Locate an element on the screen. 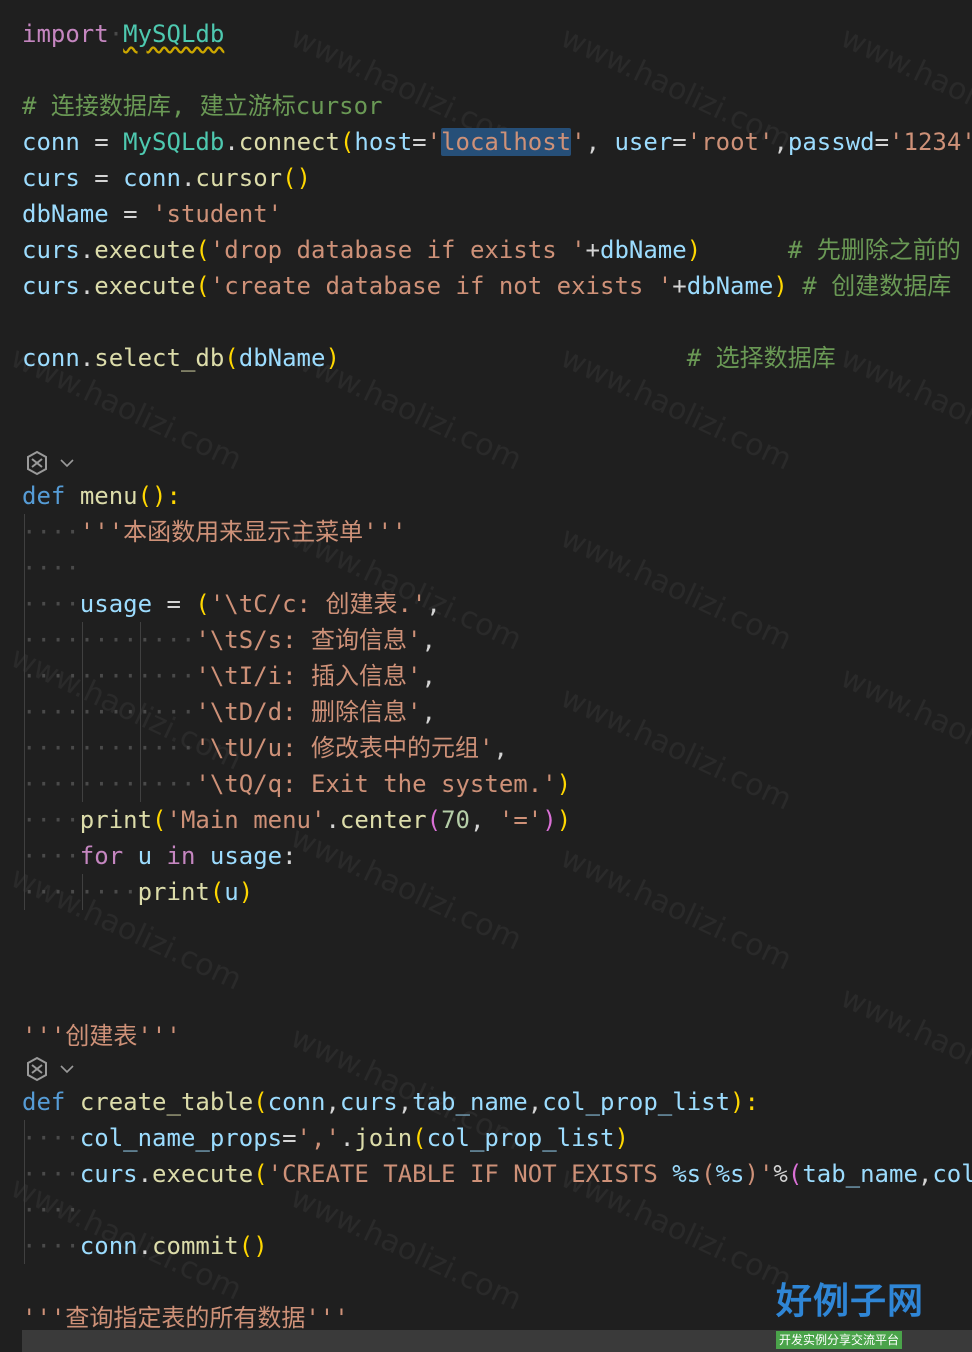 The height and width of the screenshot is (1352, 972). codelens-menu is located at coordinates (50, 463).